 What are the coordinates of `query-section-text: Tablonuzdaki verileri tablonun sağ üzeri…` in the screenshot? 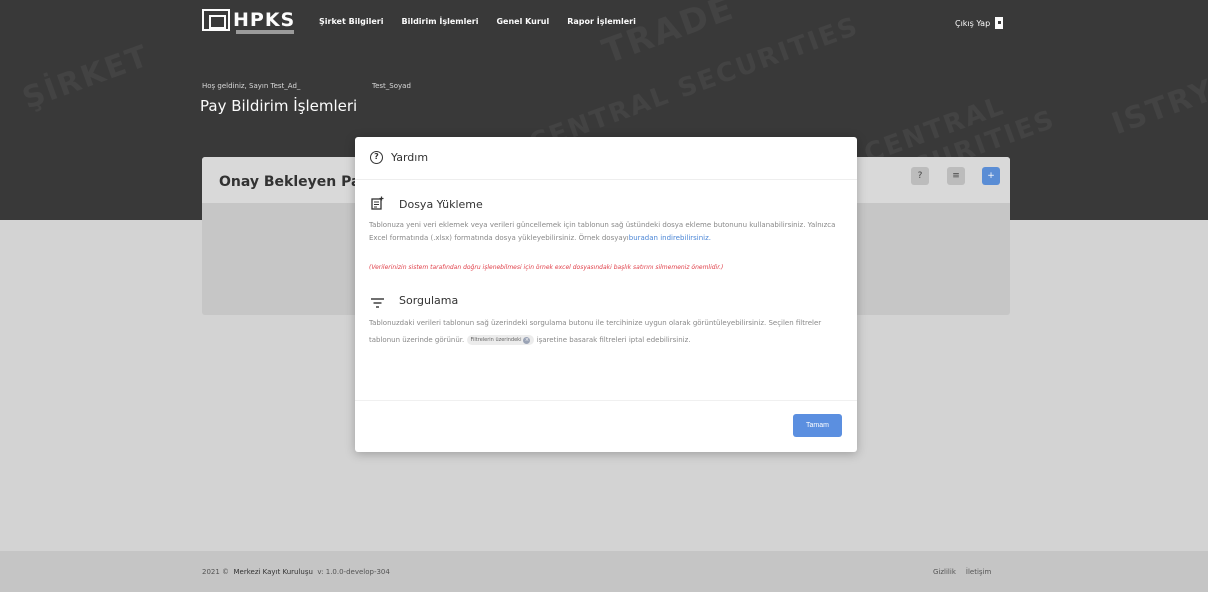 It's located at (604, 332).